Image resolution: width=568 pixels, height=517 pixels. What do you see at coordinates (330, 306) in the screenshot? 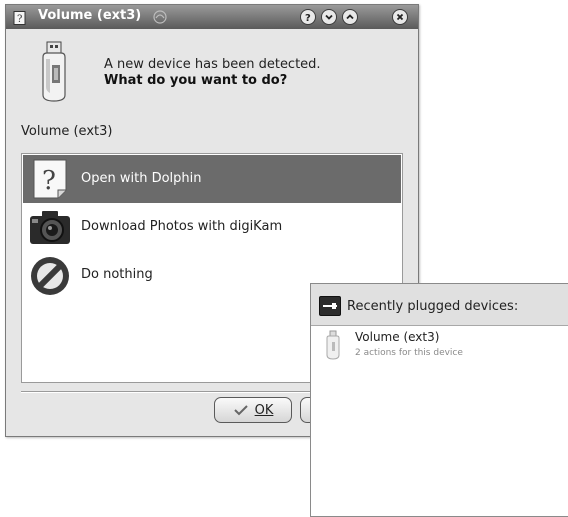
I see `usb-plug-icon` at bounding box center [330, 306].